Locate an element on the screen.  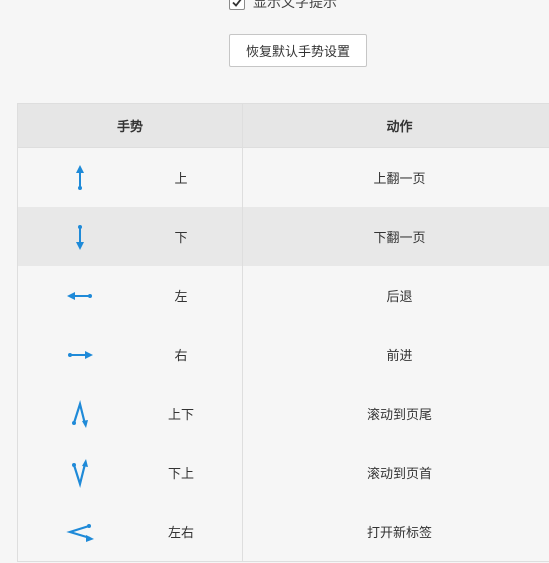
gesture-name: 右 is located at coordinates (181, 356).